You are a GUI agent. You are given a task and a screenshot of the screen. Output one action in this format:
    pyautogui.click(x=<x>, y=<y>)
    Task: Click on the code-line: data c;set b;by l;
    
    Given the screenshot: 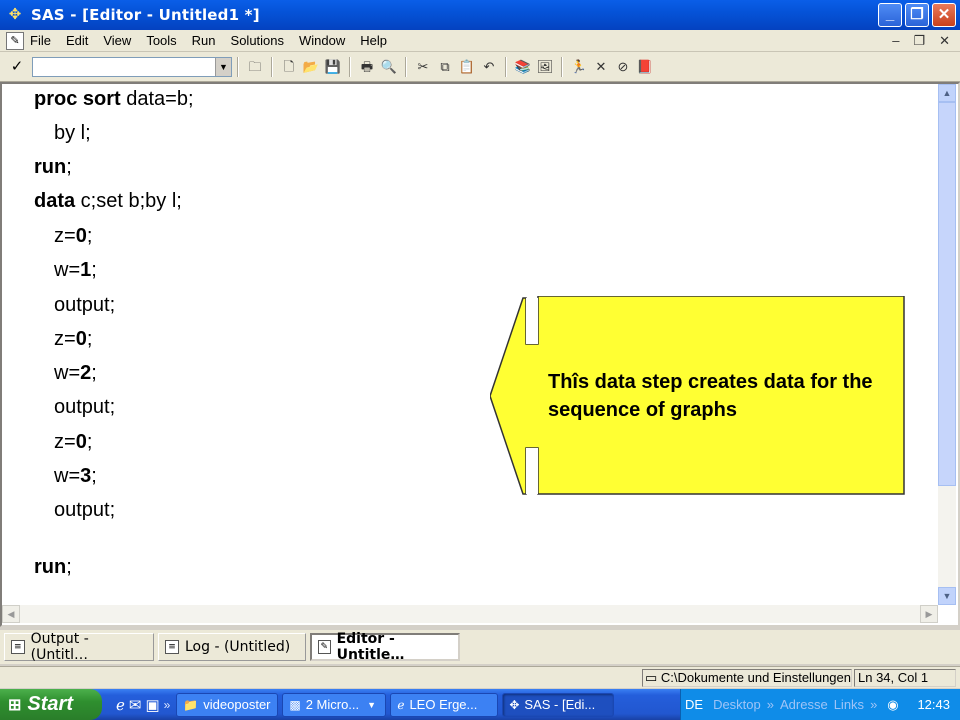 What is the action you would take?
    pyautogui.click(x=108, y=201)
    